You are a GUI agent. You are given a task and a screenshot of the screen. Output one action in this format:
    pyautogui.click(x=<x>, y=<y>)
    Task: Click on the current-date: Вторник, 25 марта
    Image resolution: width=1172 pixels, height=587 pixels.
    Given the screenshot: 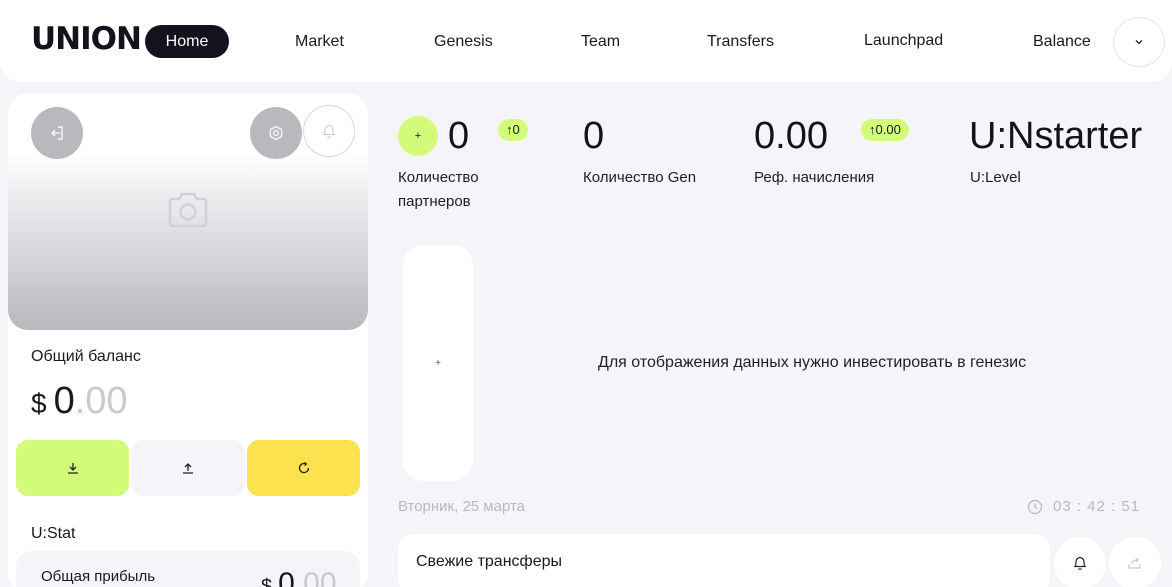 What is the action you would take?
    pyautogui.click(x=462, y=506)
    